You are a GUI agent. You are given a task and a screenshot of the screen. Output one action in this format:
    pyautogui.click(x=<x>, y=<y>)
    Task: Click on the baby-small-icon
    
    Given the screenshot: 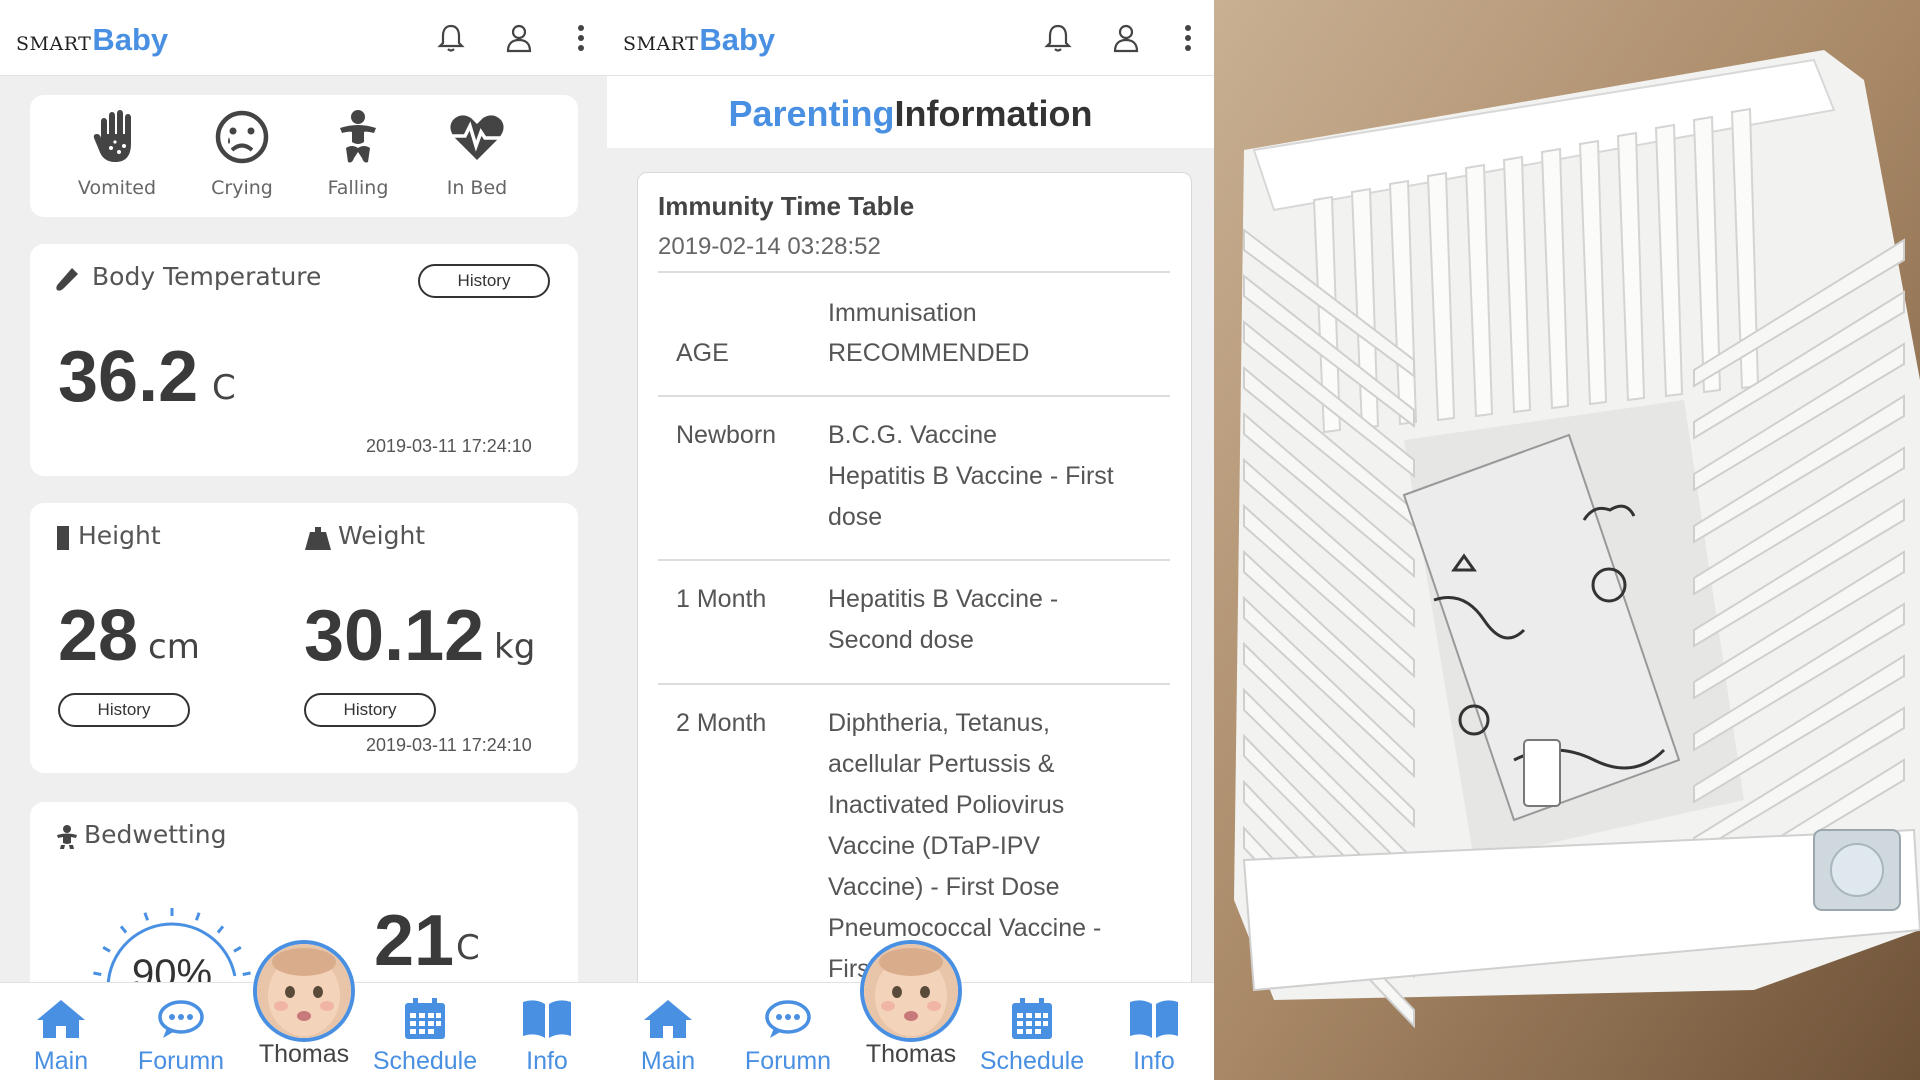 What is the action you would take?
    pyautogui.click(x=67, y=837)
    